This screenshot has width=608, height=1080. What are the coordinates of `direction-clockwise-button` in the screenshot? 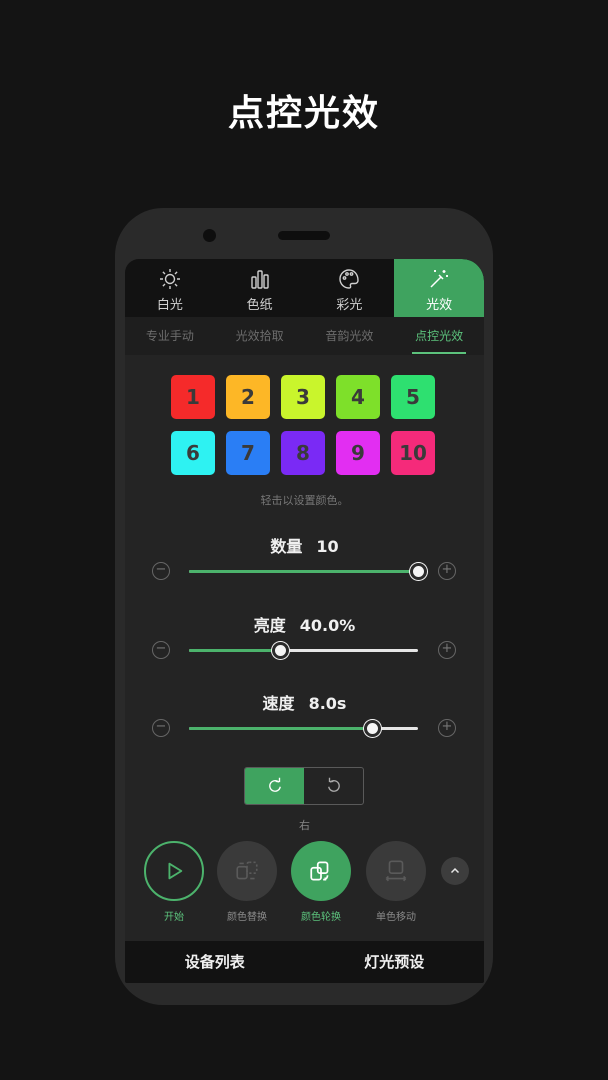 It's located at (274, 786).